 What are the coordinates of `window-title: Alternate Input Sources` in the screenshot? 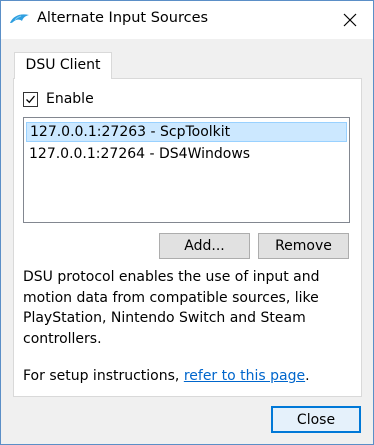 It's located at (123, 18).